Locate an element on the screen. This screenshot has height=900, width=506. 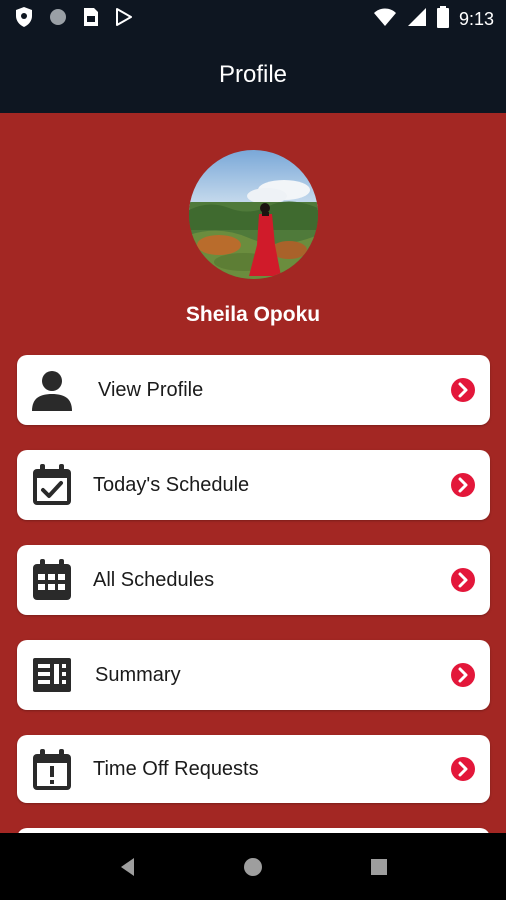
shield-icon is located at coordinates (24, 19).